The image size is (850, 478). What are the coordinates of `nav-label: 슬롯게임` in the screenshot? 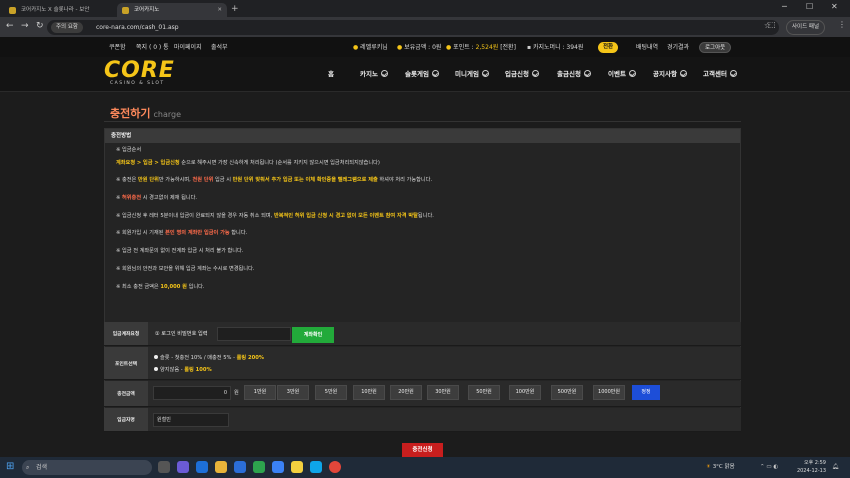 It's located at (417, 74).